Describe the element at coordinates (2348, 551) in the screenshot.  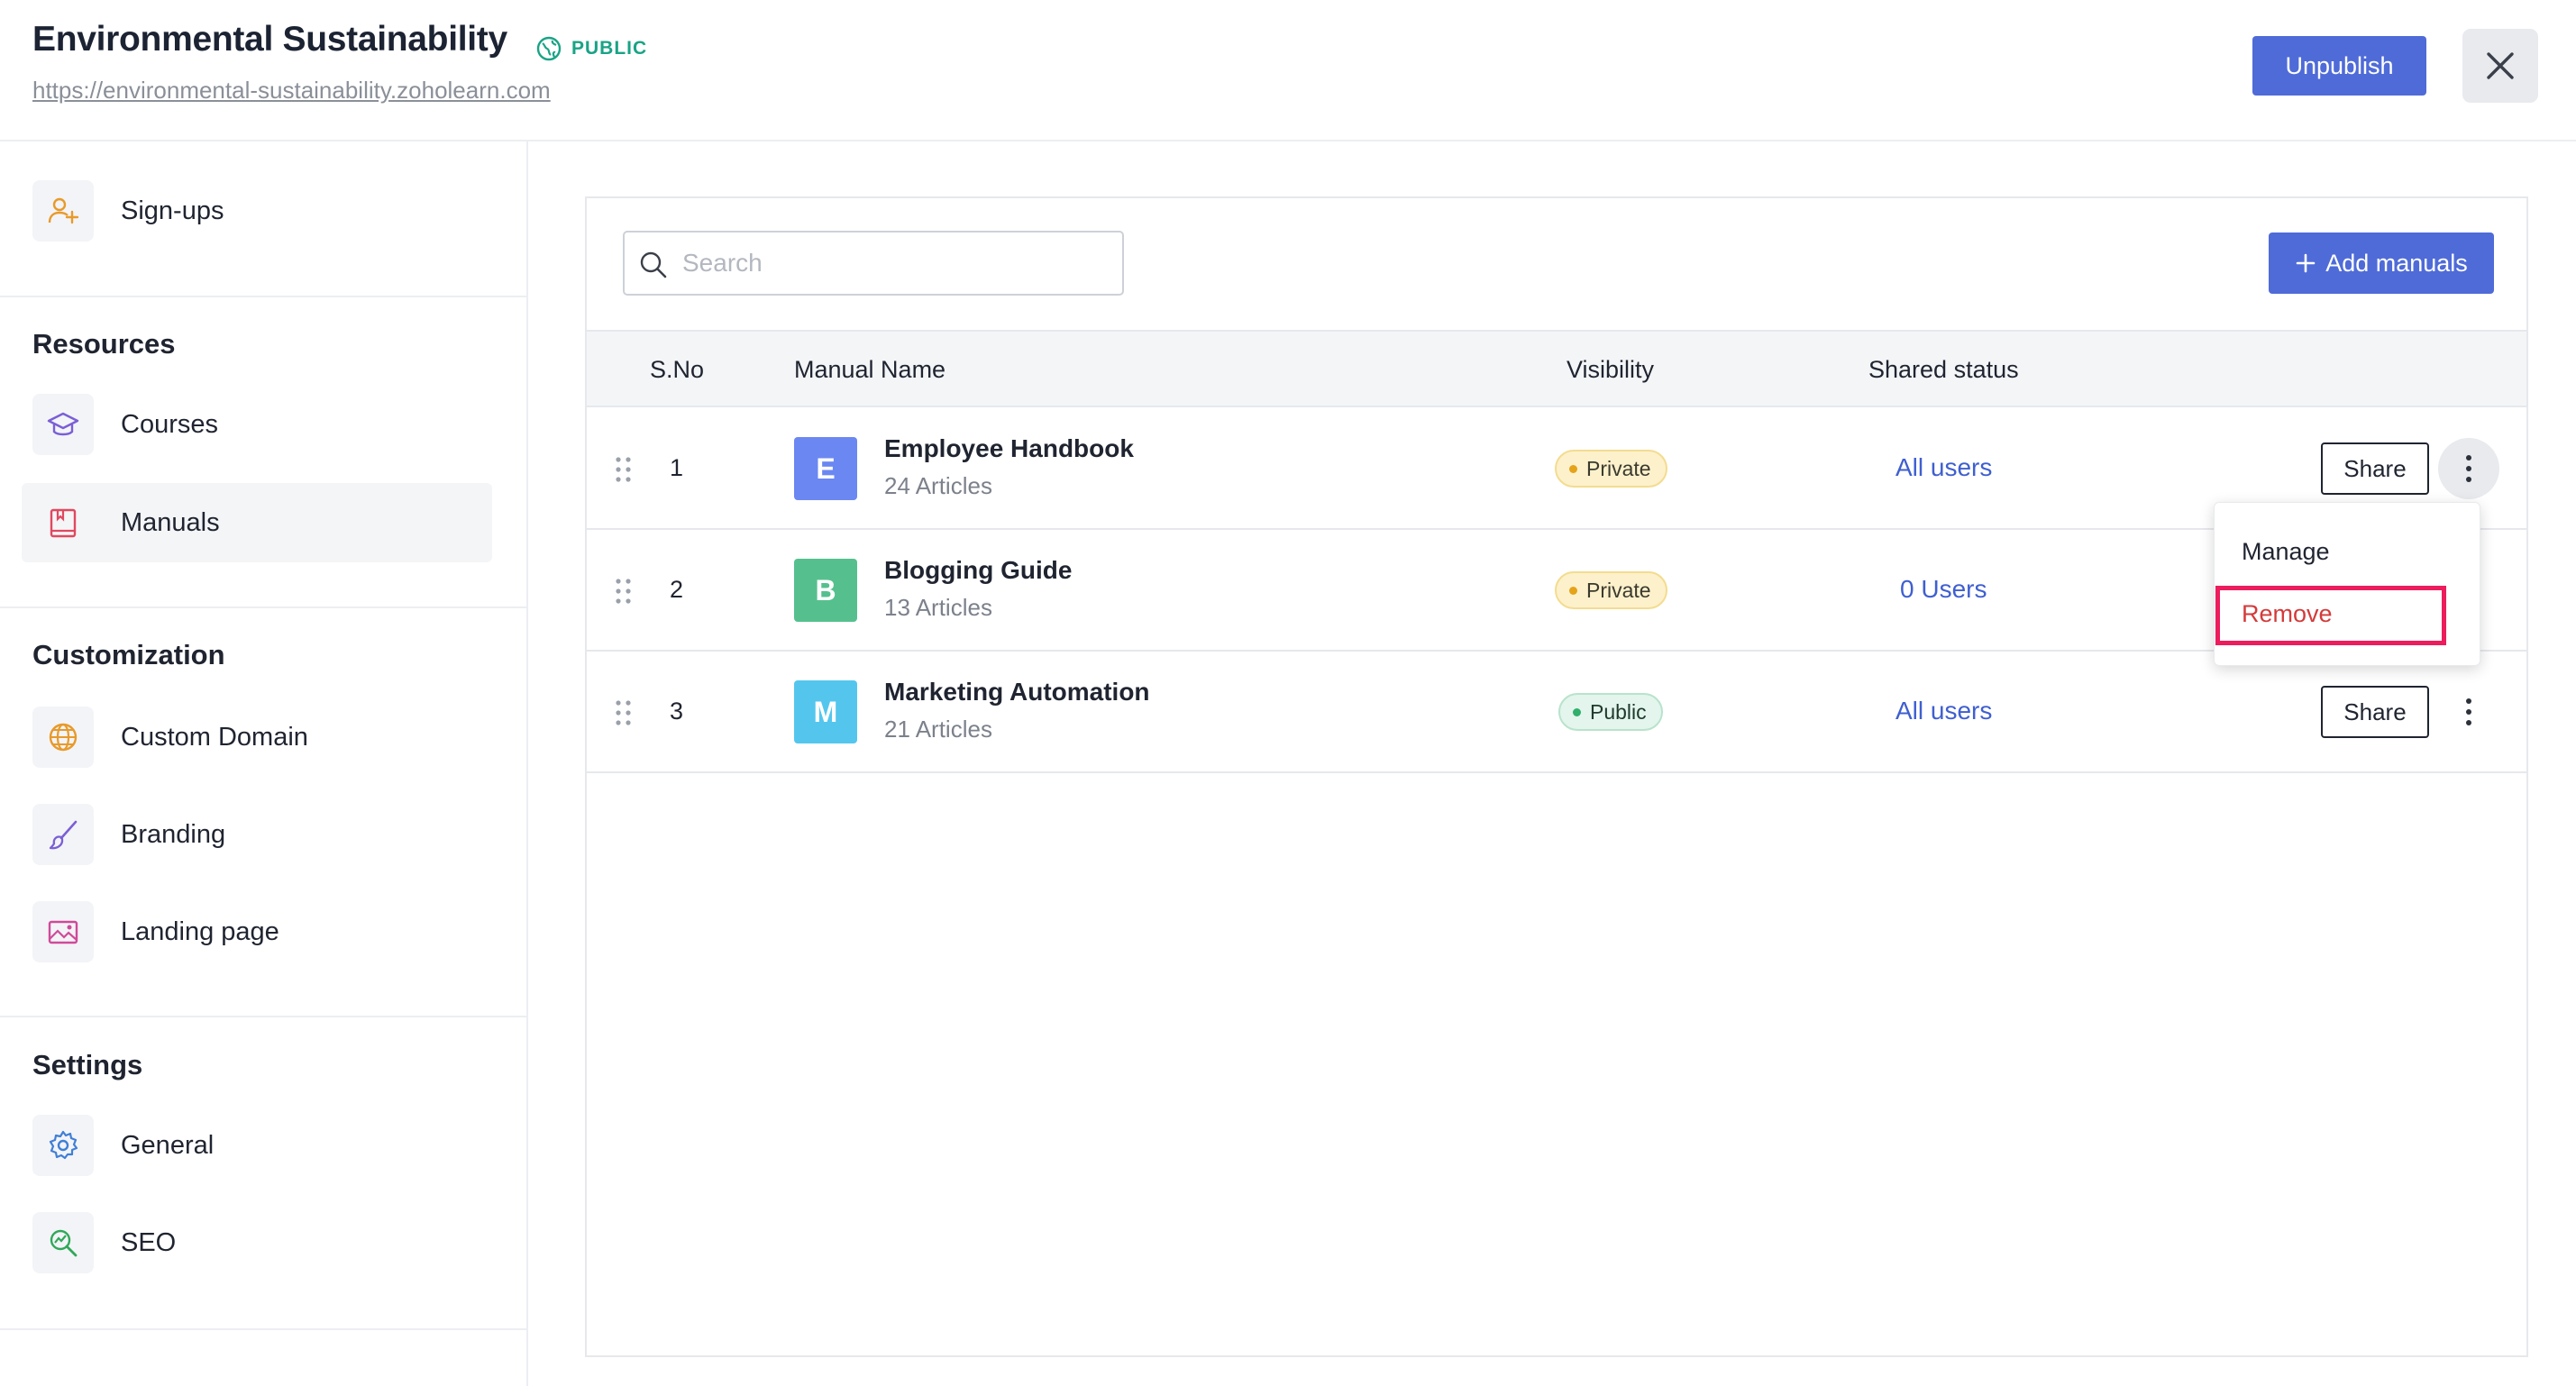
I see `menu-item-manage: Manage` at that location.